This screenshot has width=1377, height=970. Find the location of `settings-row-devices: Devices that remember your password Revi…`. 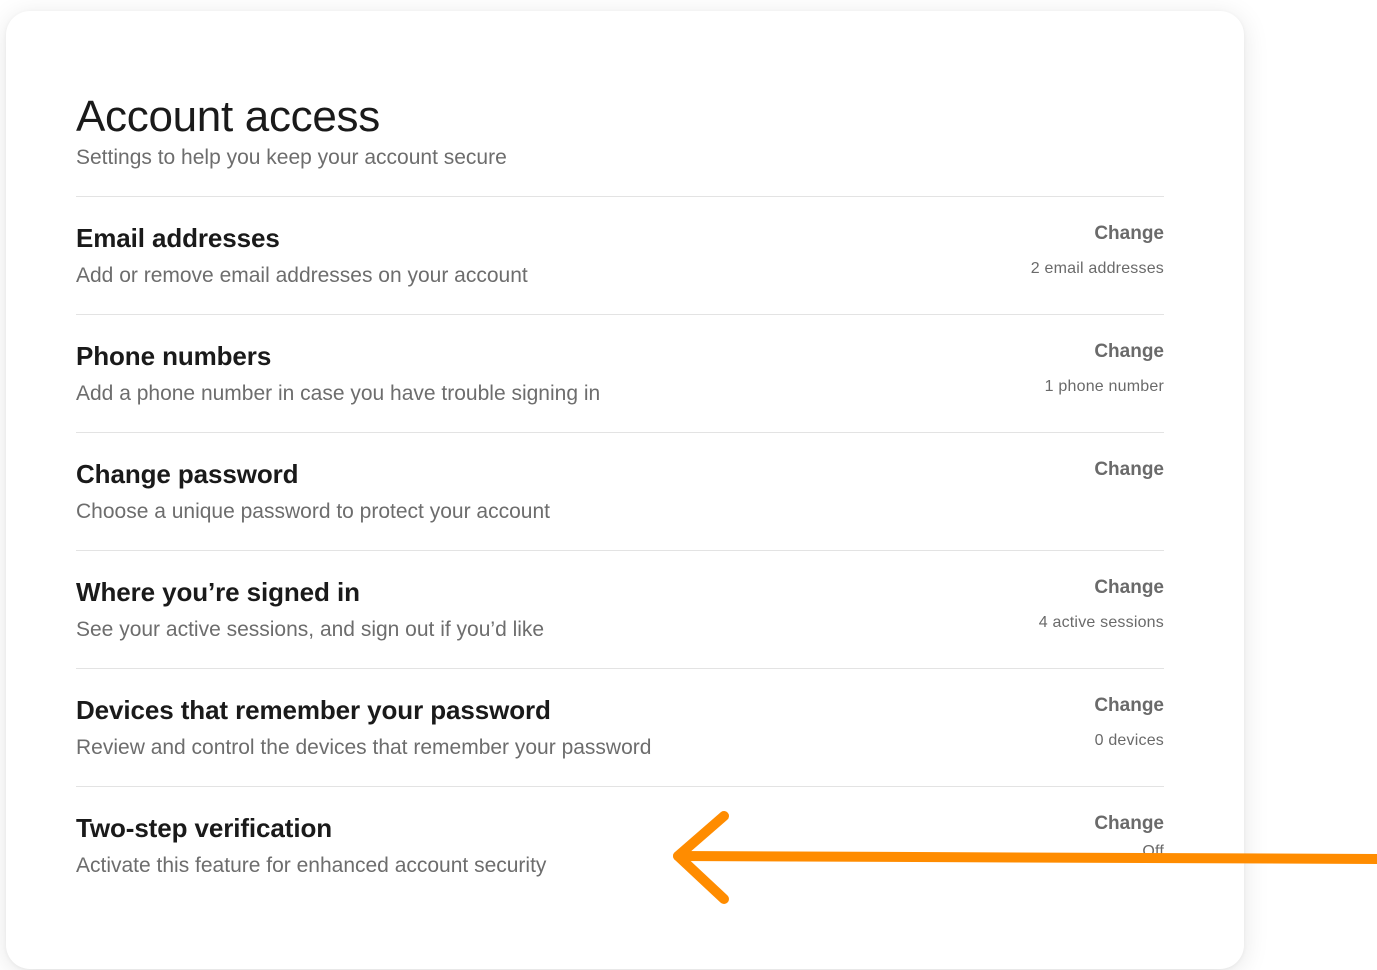

settings-row-devices: Devices that remember your password Revi… is located at coordinates (620, 727).